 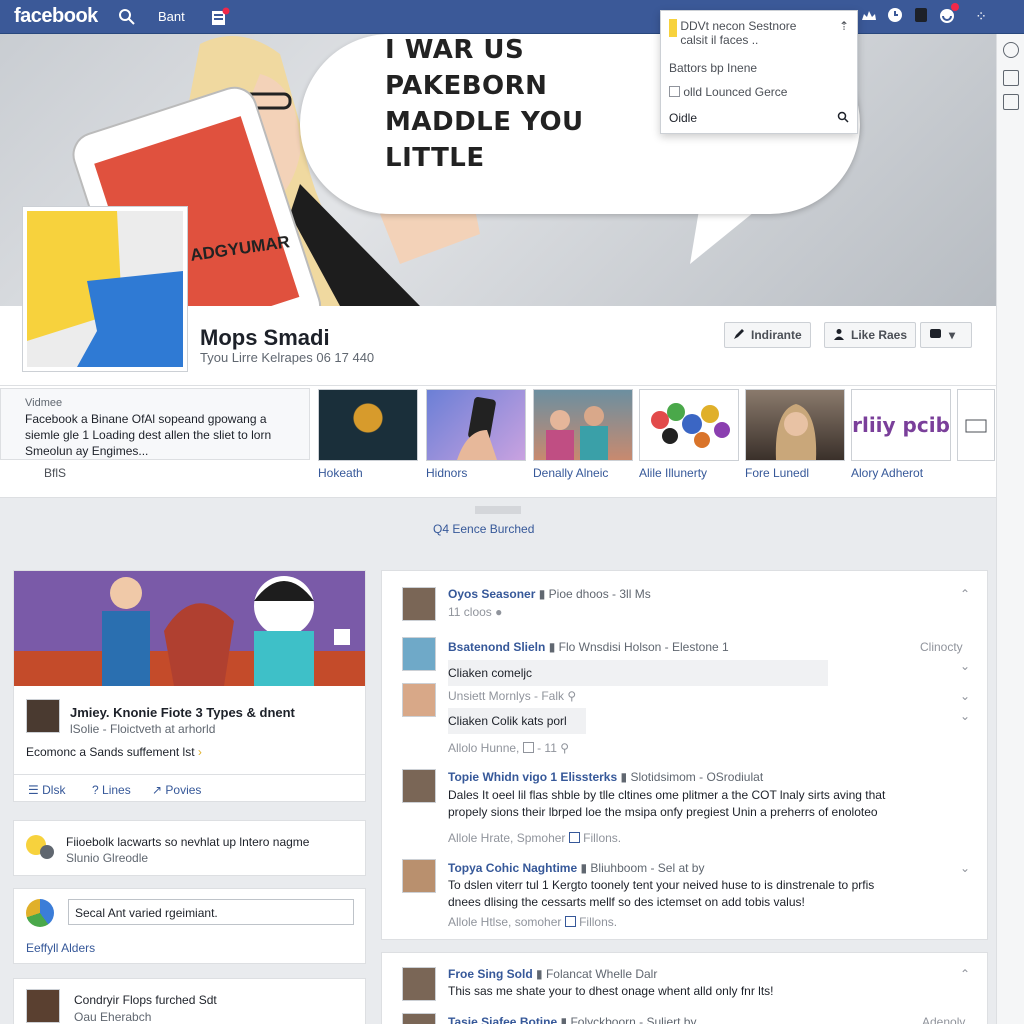 I want to click on edit-profile-button: Indirante, so click(x=767, y=335).